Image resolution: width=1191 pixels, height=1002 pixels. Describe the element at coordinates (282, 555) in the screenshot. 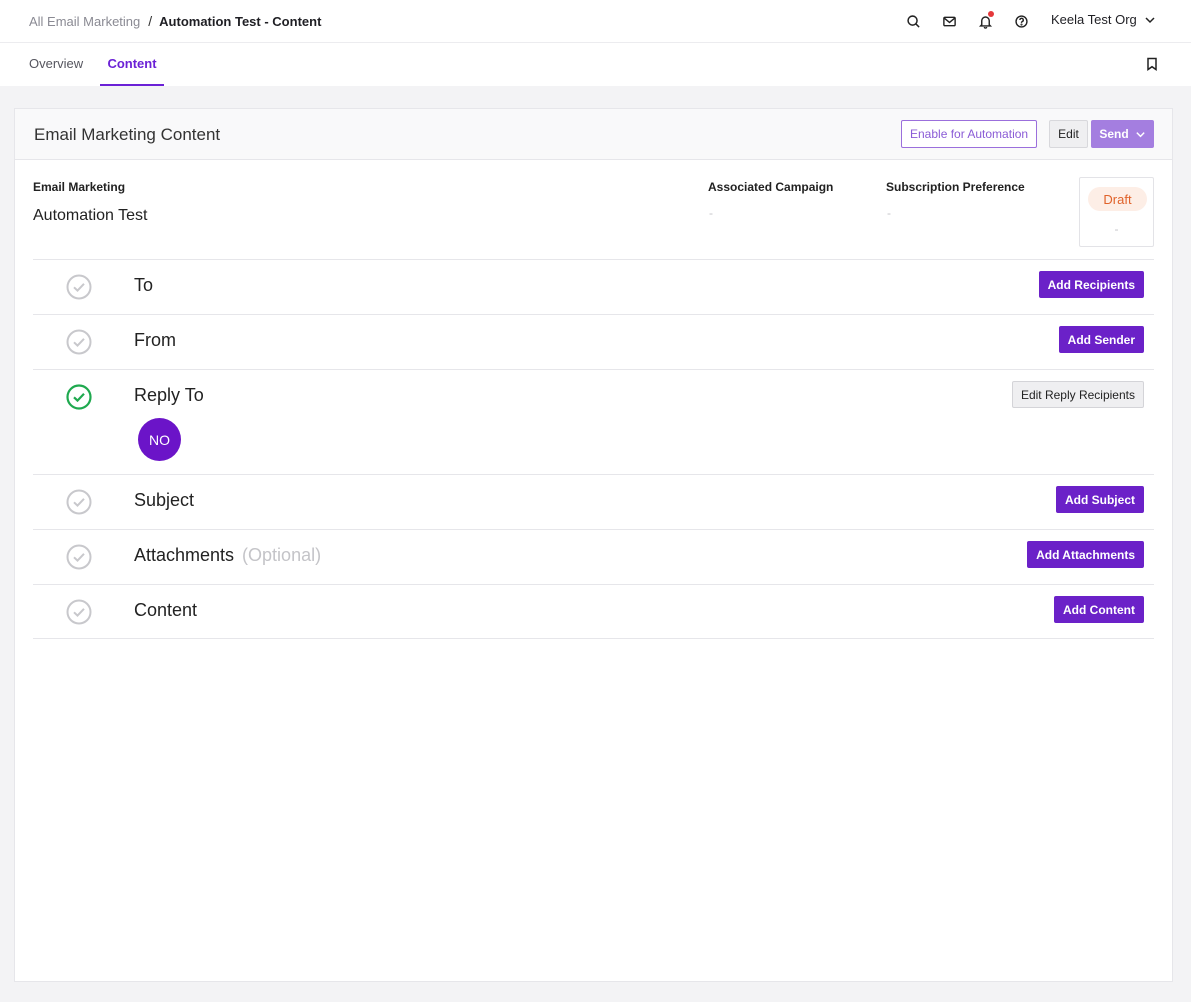

I see `optional-tag: (Optional)` at that location.